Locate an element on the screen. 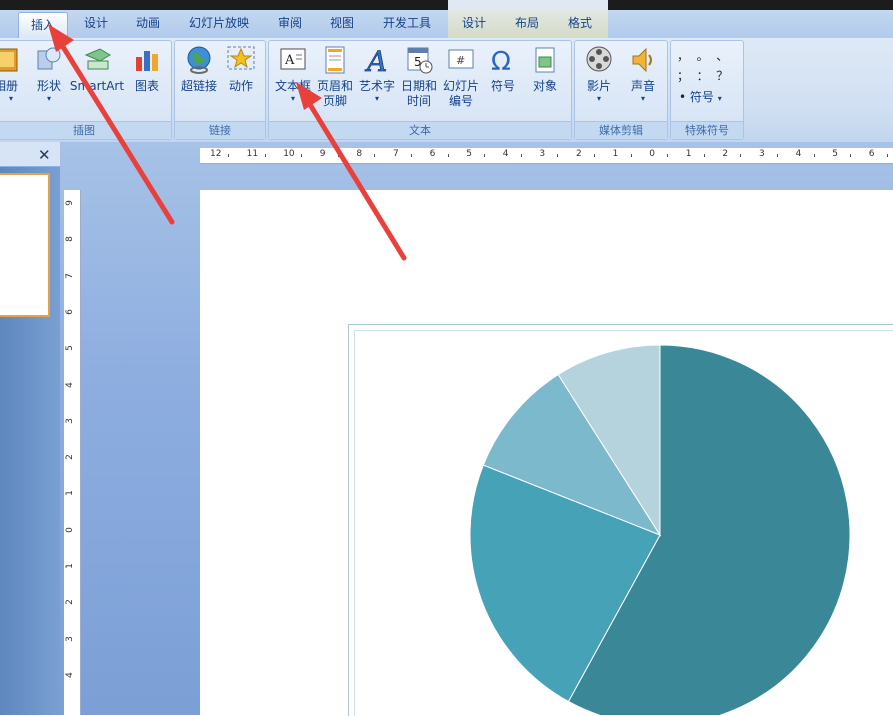 The image size is (893, 716). tab-chart-design: 设计 is located at coordinates (474, 24).